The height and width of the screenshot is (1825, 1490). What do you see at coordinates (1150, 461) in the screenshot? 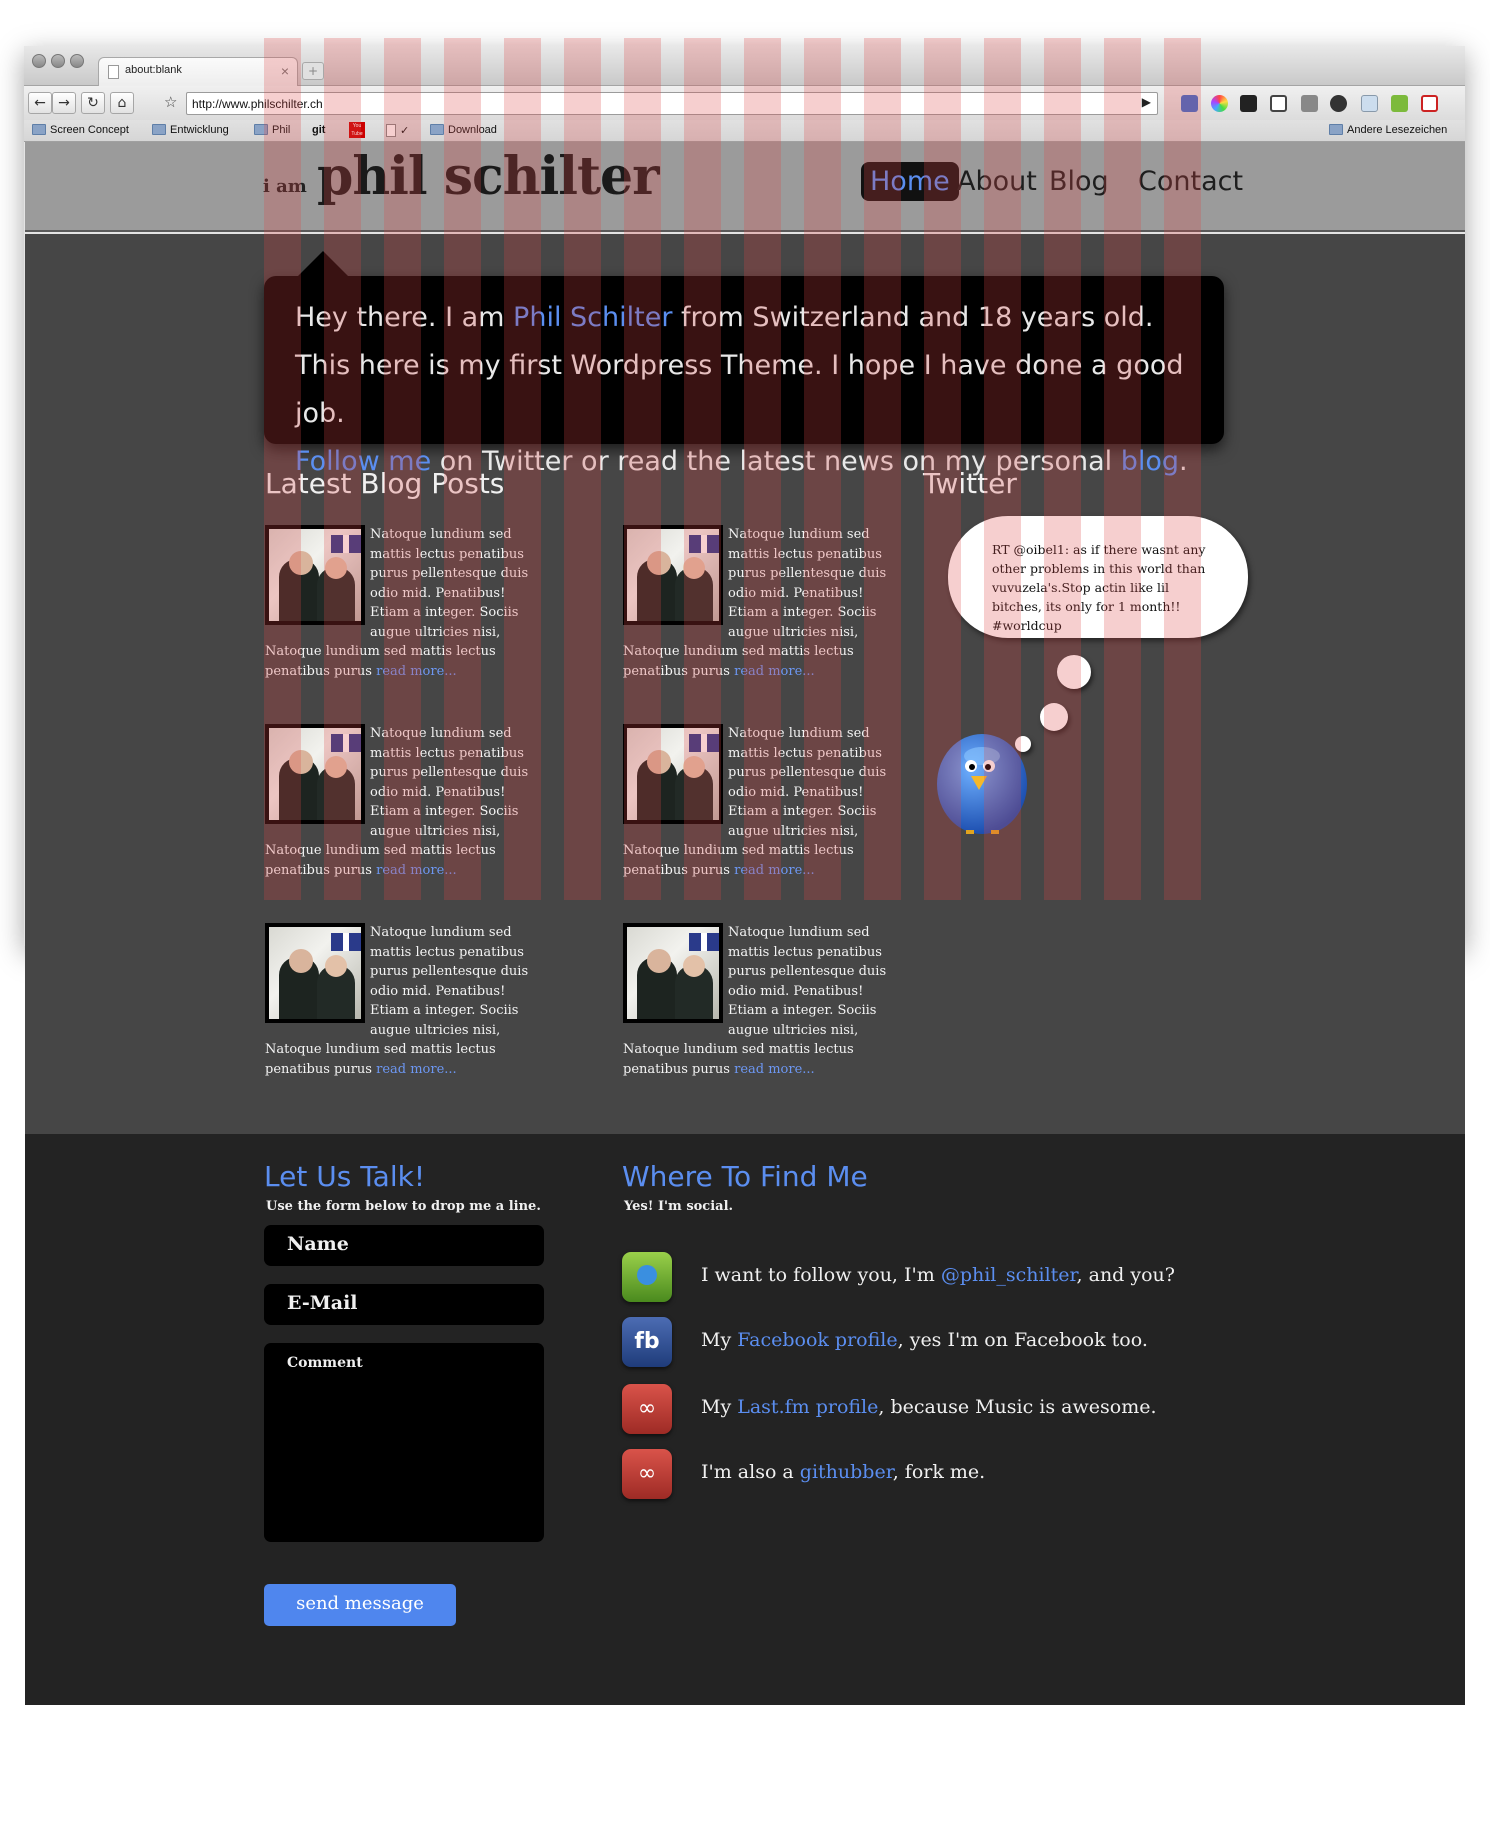
I see `blog-link: blog` at bounding box center [1150, 461].